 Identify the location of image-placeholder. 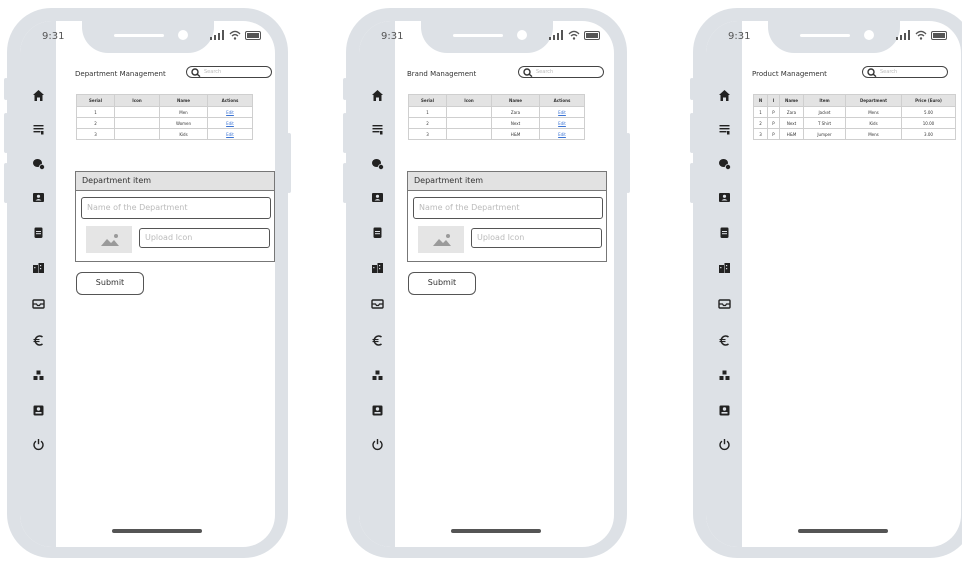
(441, 239).